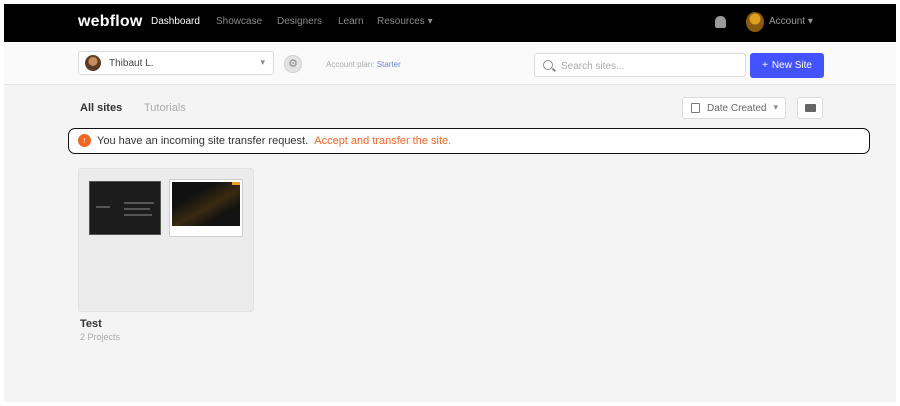 This screenshot has height=406, width=900. I want to click on workspace-settings-button: ⚙, so click(293, 64).